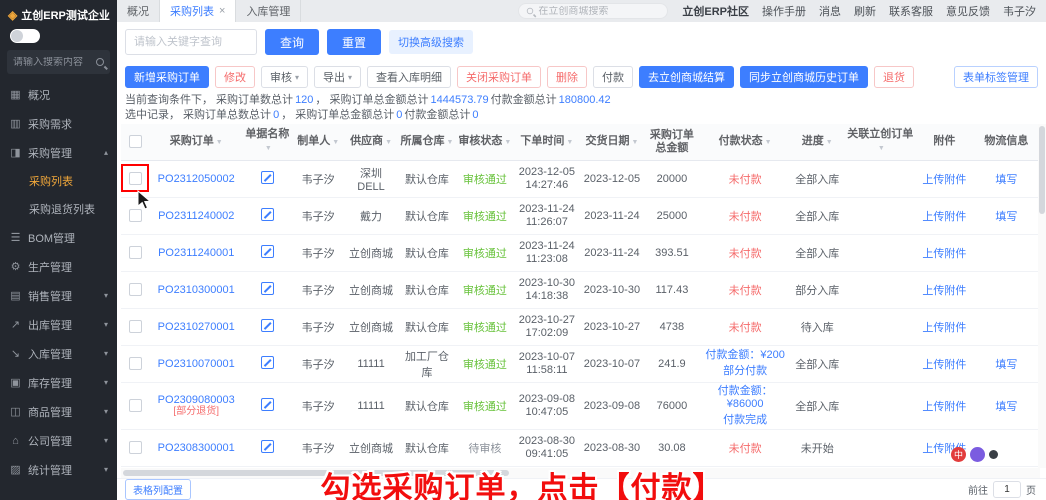 This screenshot has height=500, width=1046. I want to click on search-icon, so click(100, 62).